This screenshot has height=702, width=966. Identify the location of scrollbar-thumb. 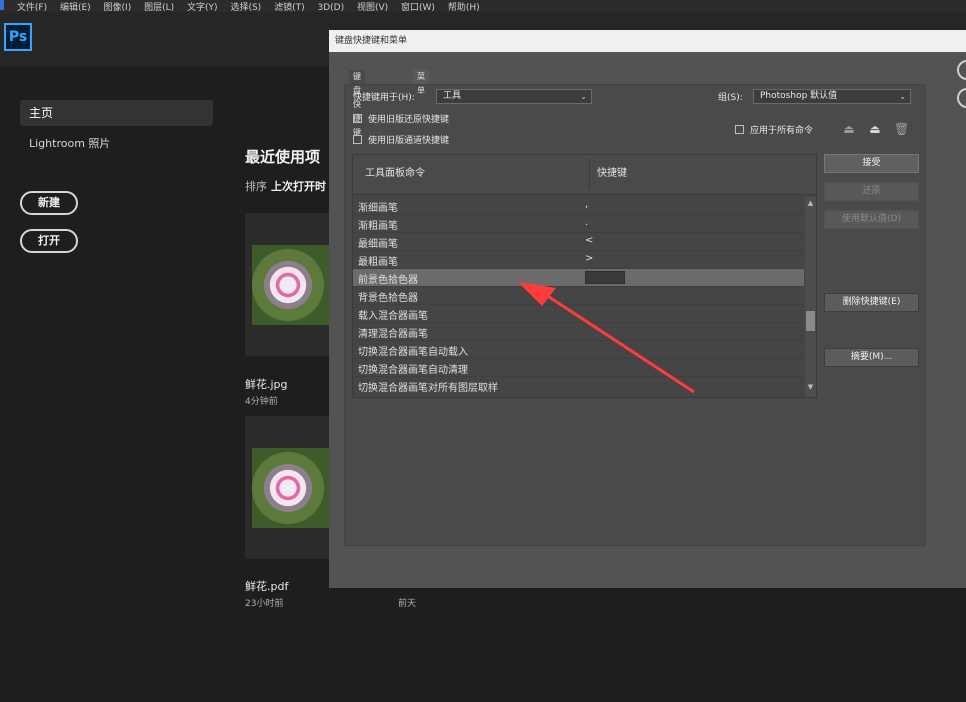
(810, 321).